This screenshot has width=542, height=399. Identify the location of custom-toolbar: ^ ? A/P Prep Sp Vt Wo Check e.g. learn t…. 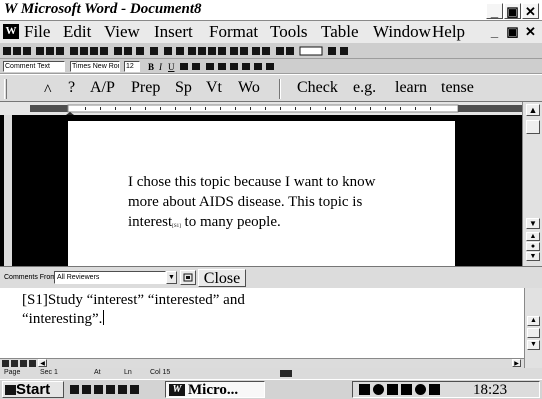
(271, 88).